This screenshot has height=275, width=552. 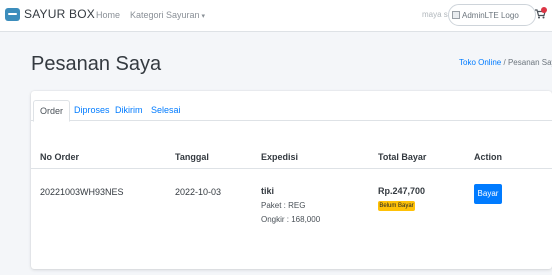 I want to click on total-bayar-value: Rp.247,700, so click(x=402, y=191).